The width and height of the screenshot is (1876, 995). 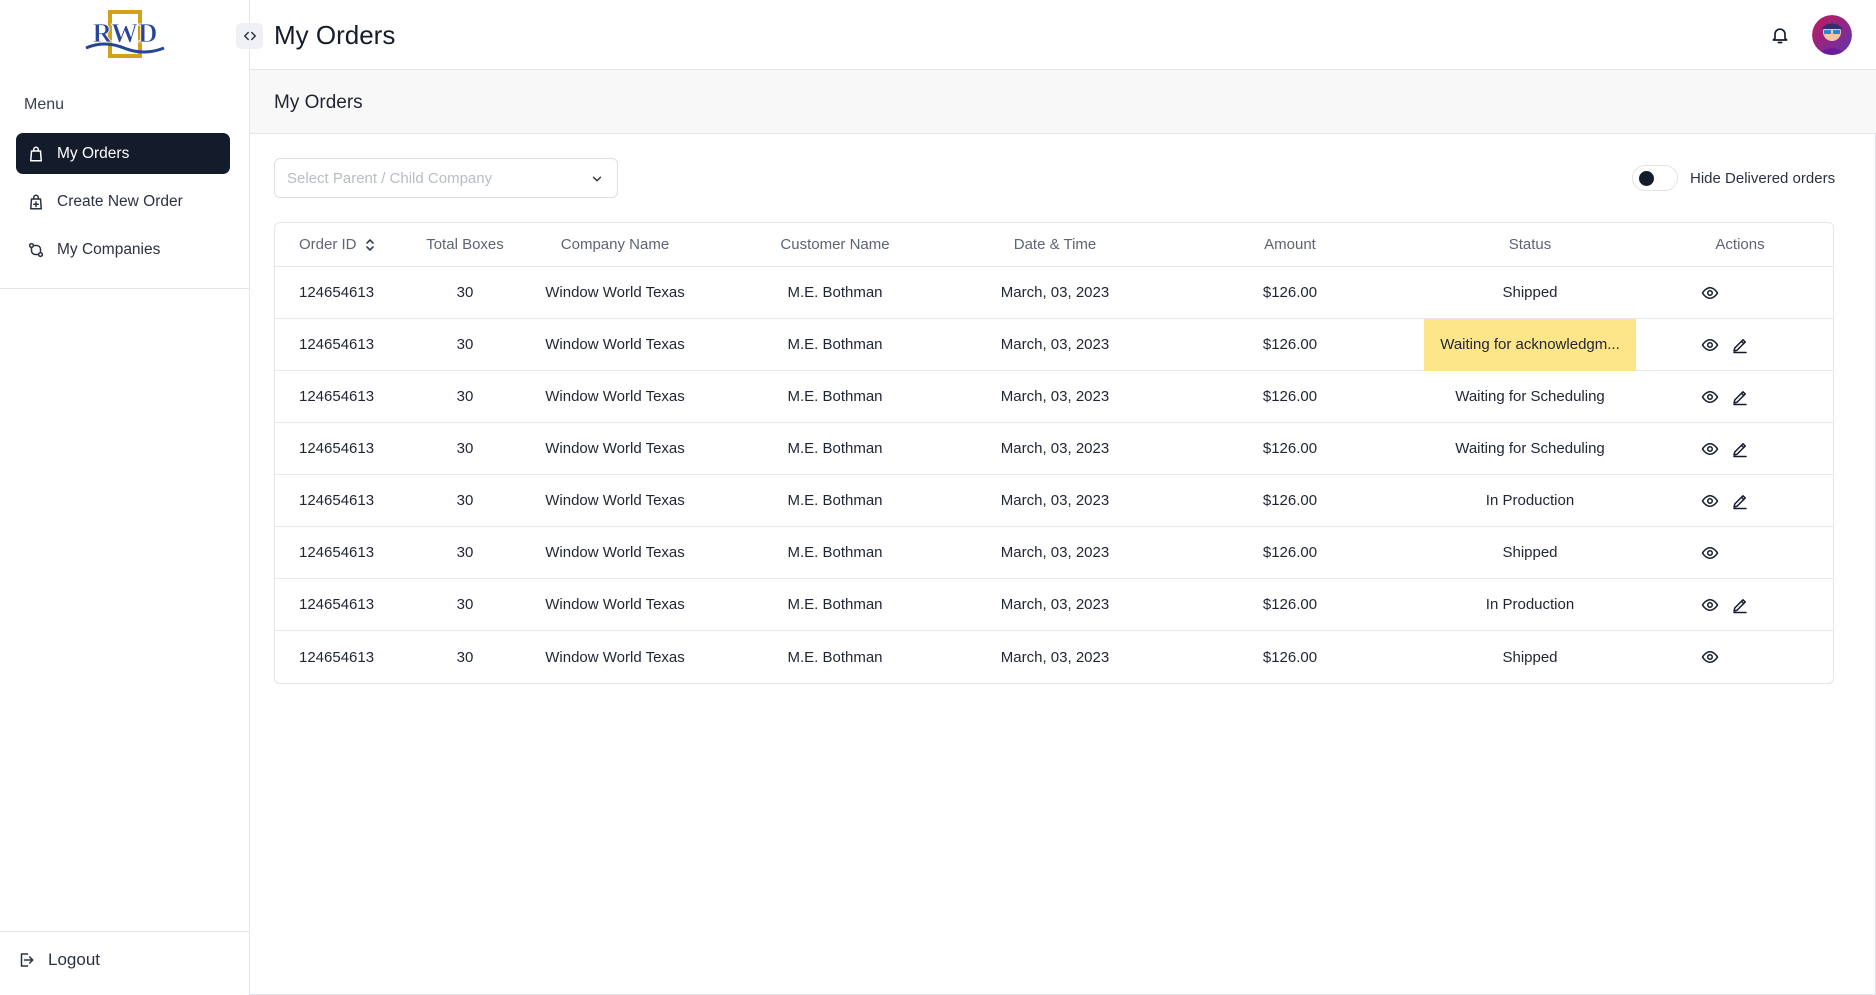 I want to click on logout-icon, so click(x=26, y=960).